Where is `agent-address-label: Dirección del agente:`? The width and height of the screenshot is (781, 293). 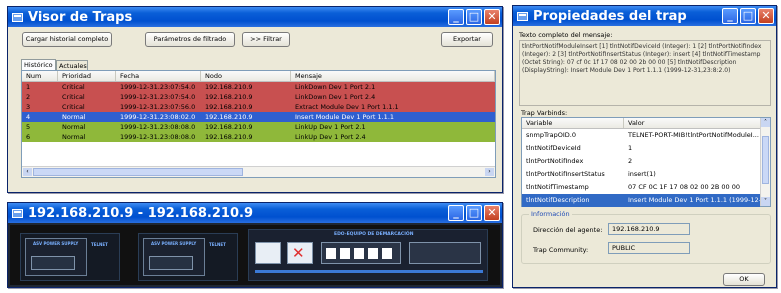 agent-address-label: Dirección del agente: is located at coordinates (568, 230).